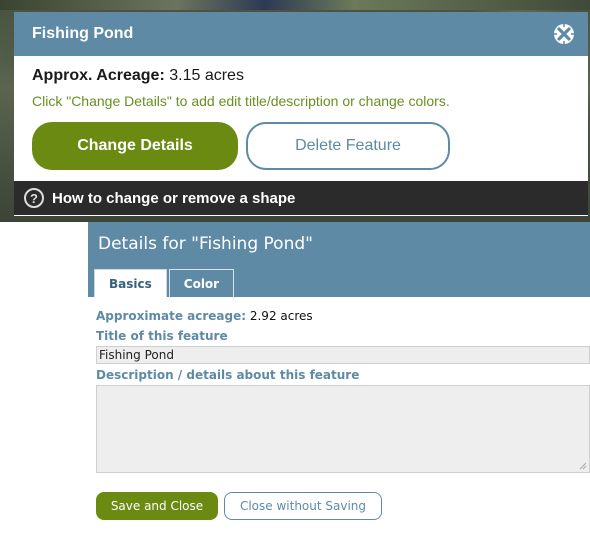 Image resolution: width=590 pixels, height=538 pixels. I want to click on approx-acreage-value: 2.92 acres, so click(281, 316).